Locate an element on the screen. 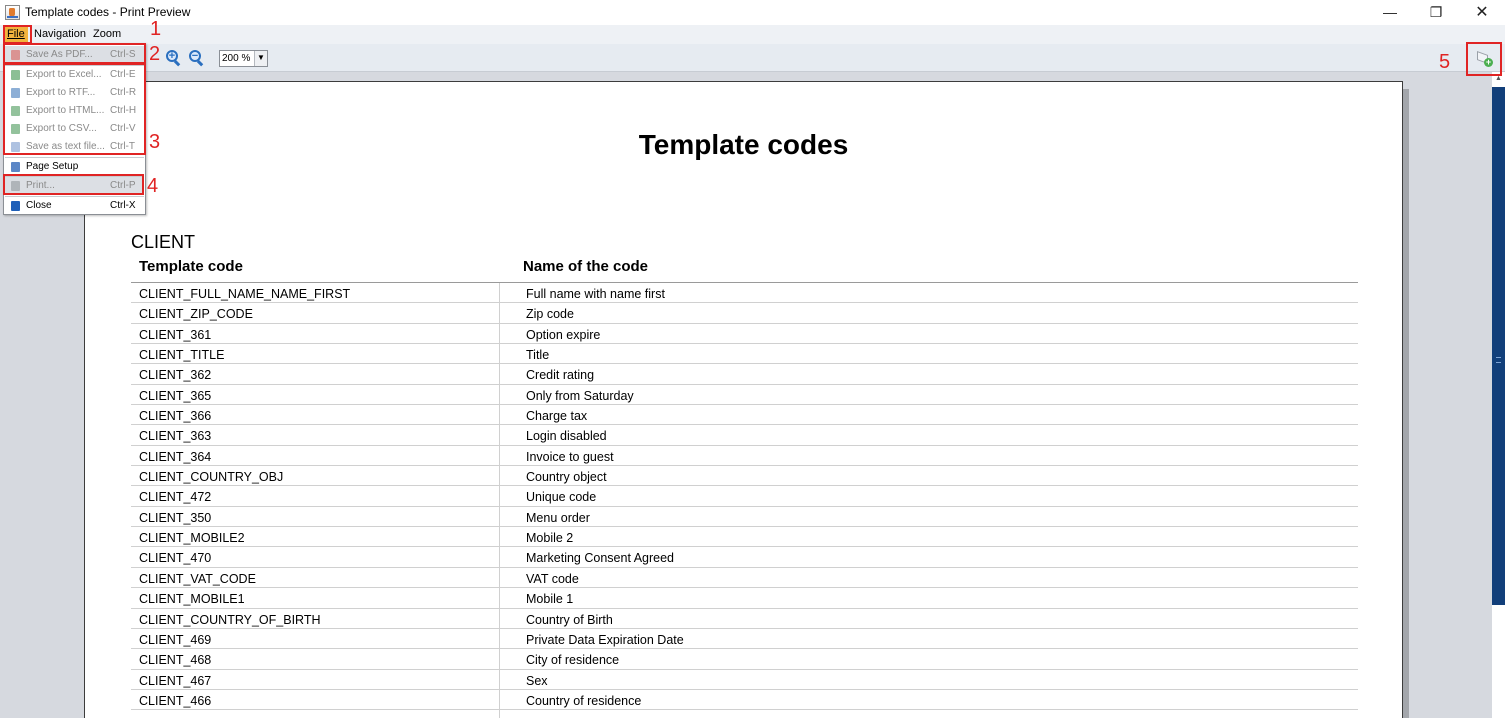  template-code-cell: CLIENT_COUNTRY_OBJ is located at coordinates (211, 477).